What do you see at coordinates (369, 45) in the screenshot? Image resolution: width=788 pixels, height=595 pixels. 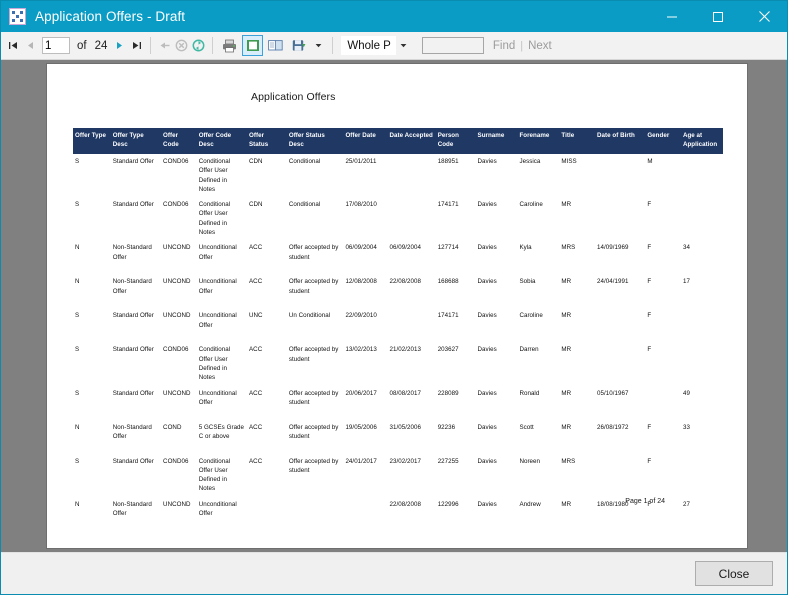 I see `zoom-value: Whole P` at bounding box center [369, 45].